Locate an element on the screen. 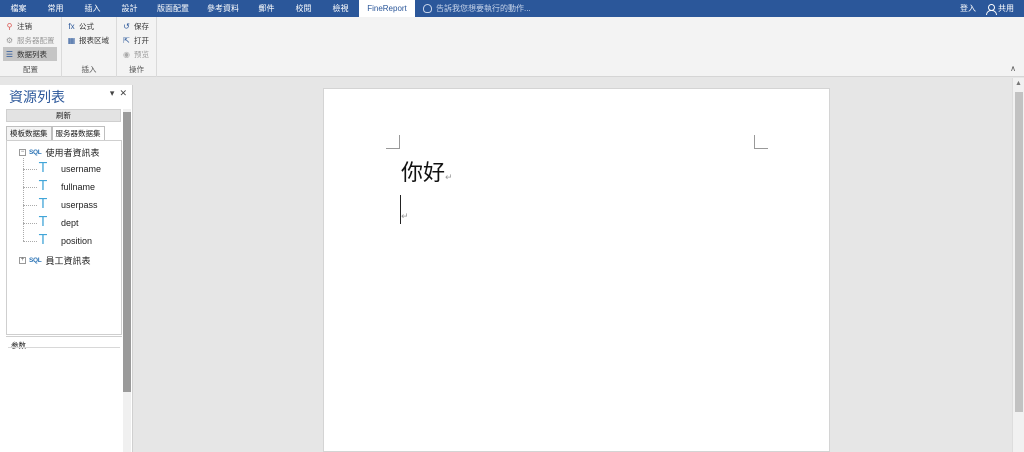  report-area-icon: ▦ is located at coordinates (71, 40).